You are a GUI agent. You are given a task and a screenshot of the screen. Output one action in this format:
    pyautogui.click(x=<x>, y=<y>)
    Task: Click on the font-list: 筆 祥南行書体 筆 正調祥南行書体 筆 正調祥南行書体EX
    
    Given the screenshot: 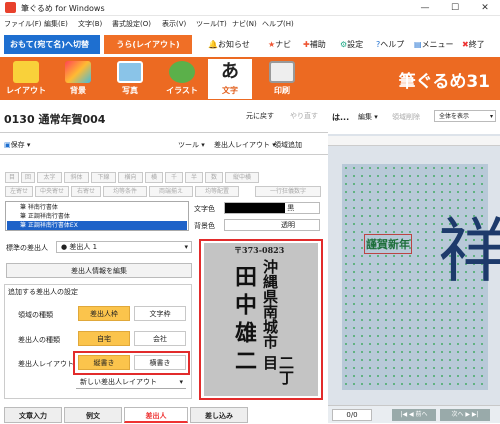 What is the action you would take?
    pyautogui.click(x=97, y=216)
    